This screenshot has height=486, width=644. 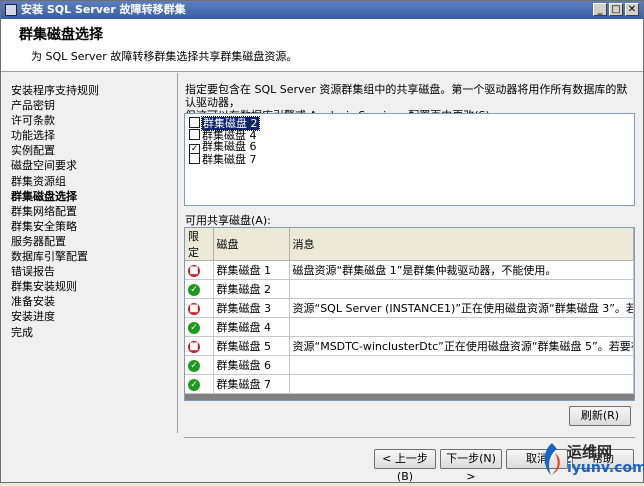 I want to click on disk-table-row: ■ 群集磁盘 1 磁盘资源“群集磁盘 1”是群集仲裁驱动器，不能使用。, so click(x=409, y=270).